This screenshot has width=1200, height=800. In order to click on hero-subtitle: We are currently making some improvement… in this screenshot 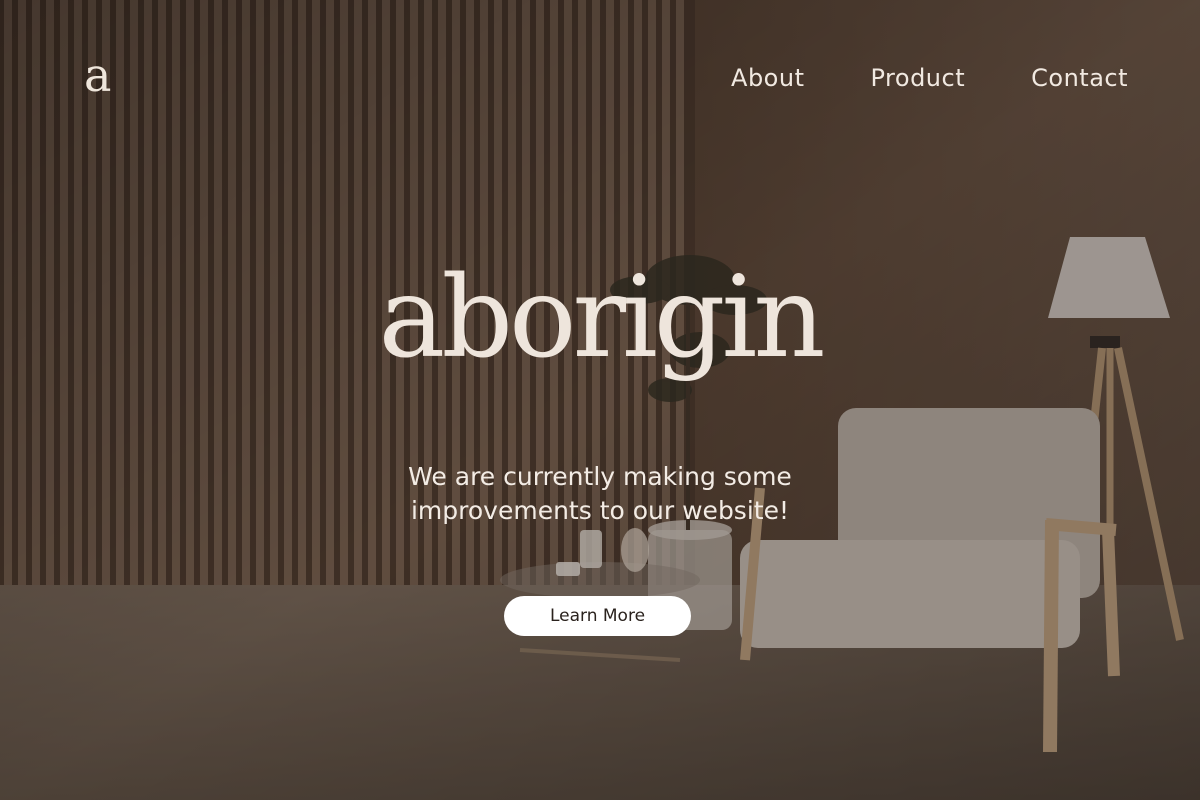, I will do `click(600, 494)`.